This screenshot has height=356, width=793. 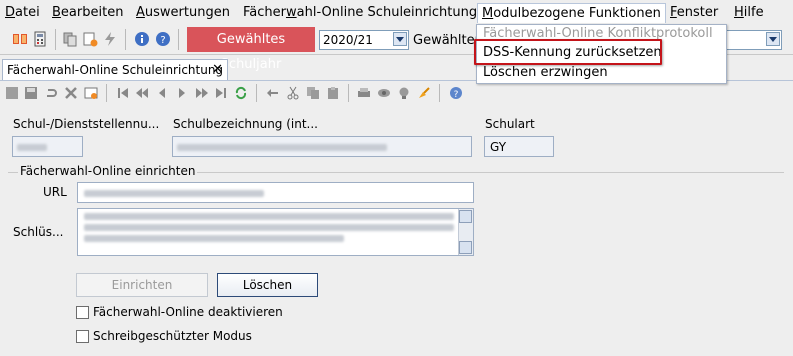 What do you see at coordinates (217, 69) in the screenshot?
I see `close-icon: ✕` at bounding box center [217, 69].